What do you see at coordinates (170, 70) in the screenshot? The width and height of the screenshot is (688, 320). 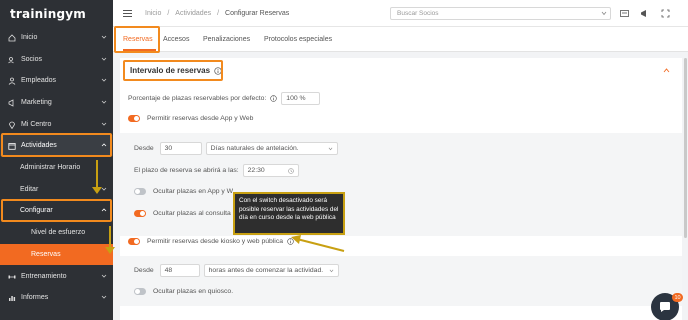 I see `section-title-text: Intervalo de reservas` at bounding box center [170, 70].